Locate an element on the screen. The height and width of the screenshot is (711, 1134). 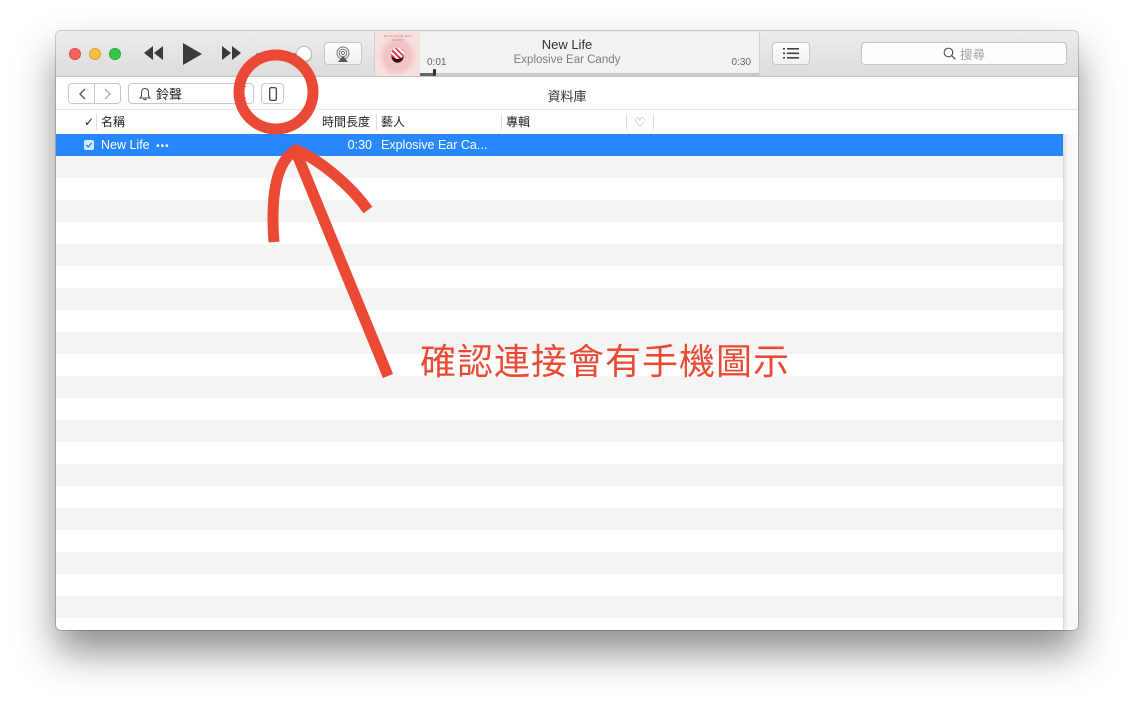
navigation-bar: 鈴聲 ⌃ ⌄ 資料庫 is located at coordinates (567, 93).